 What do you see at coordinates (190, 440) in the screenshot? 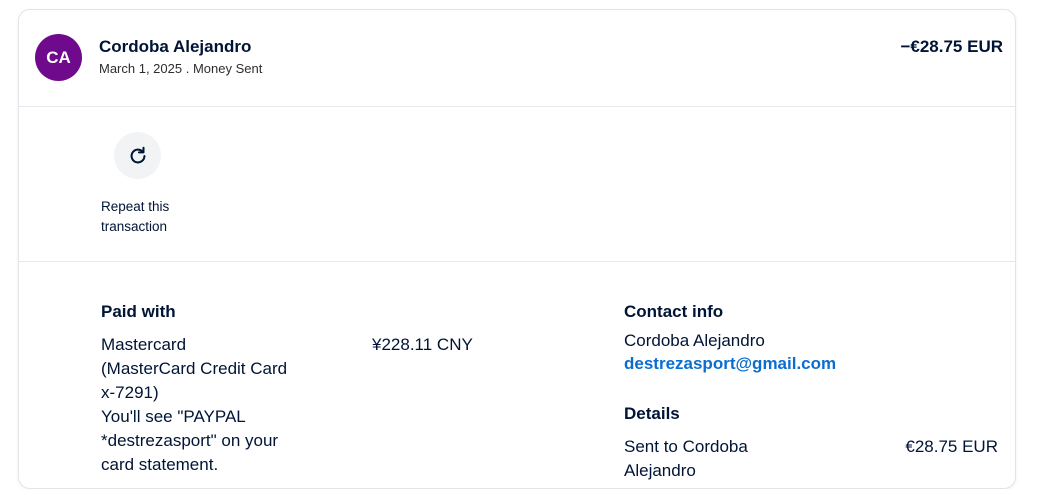
I see `statement-note-line-2: *destrezasport" on your` at bounding box center [190, 440].